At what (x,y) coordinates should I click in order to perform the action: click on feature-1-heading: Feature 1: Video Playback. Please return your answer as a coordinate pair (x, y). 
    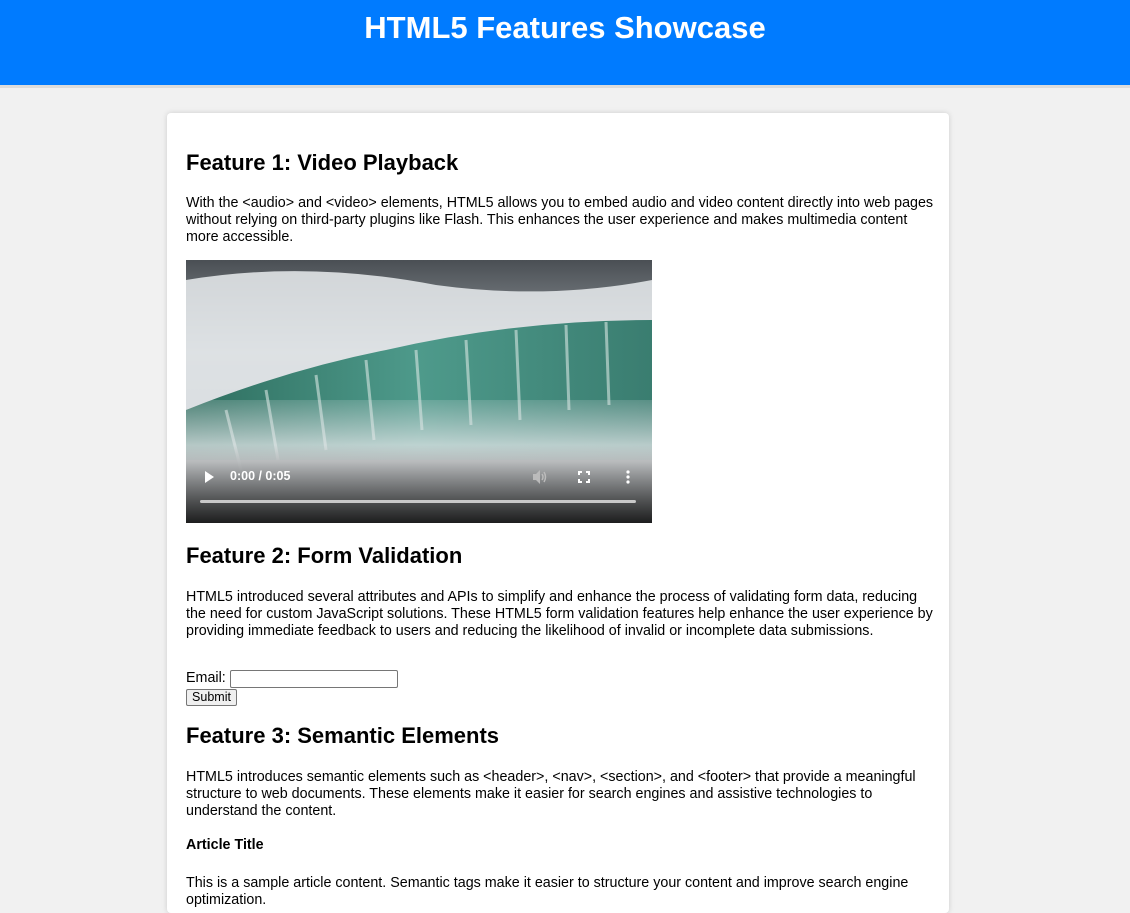
    Looking at the image, I should click on (322, 162).